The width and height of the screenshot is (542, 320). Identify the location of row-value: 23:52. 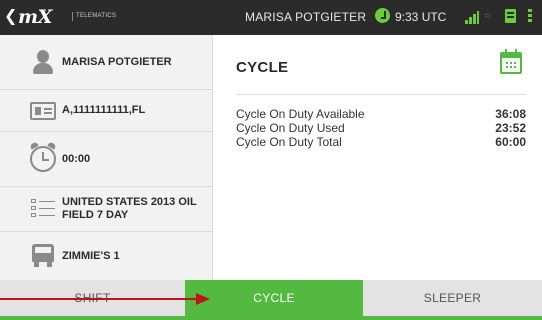
(510, 128).